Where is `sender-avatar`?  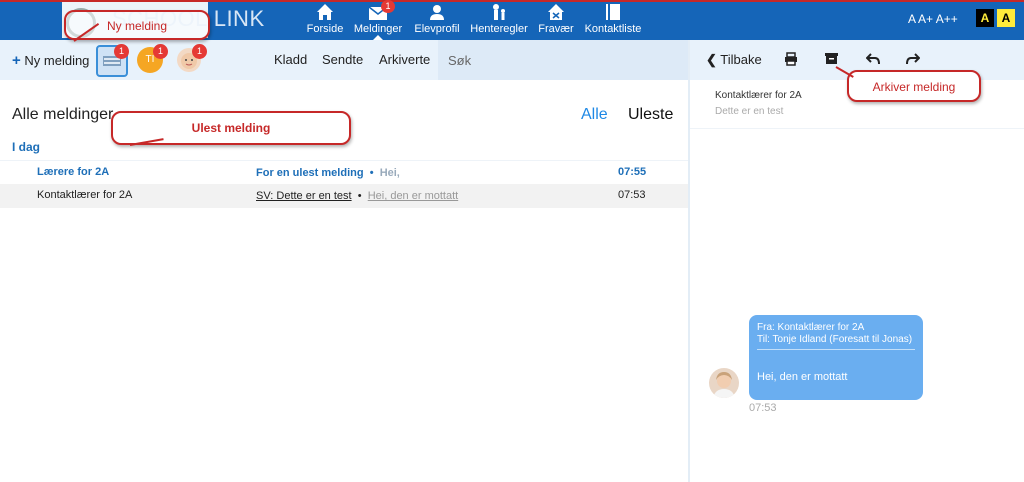
sender-avatar is located at coordinates (724, 383).